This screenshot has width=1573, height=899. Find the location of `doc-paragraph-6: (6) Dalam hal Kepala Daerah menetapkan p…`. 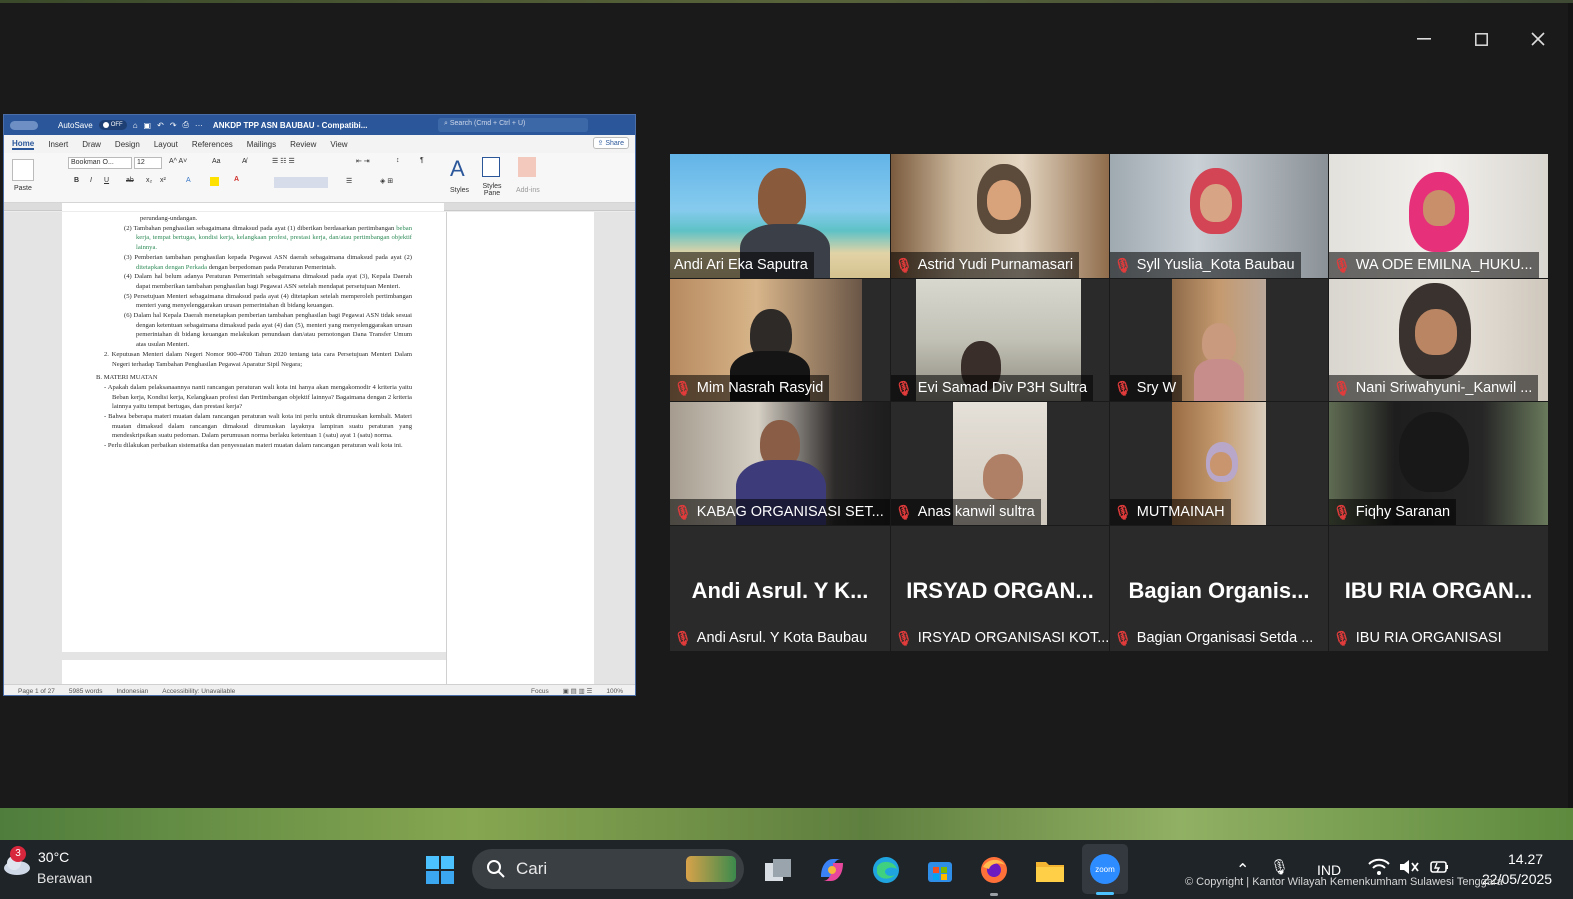

doc-paragraph-6: (6) Dalam hal Kepala Daerah menetapkan p… is located at coordinates (268, 330).